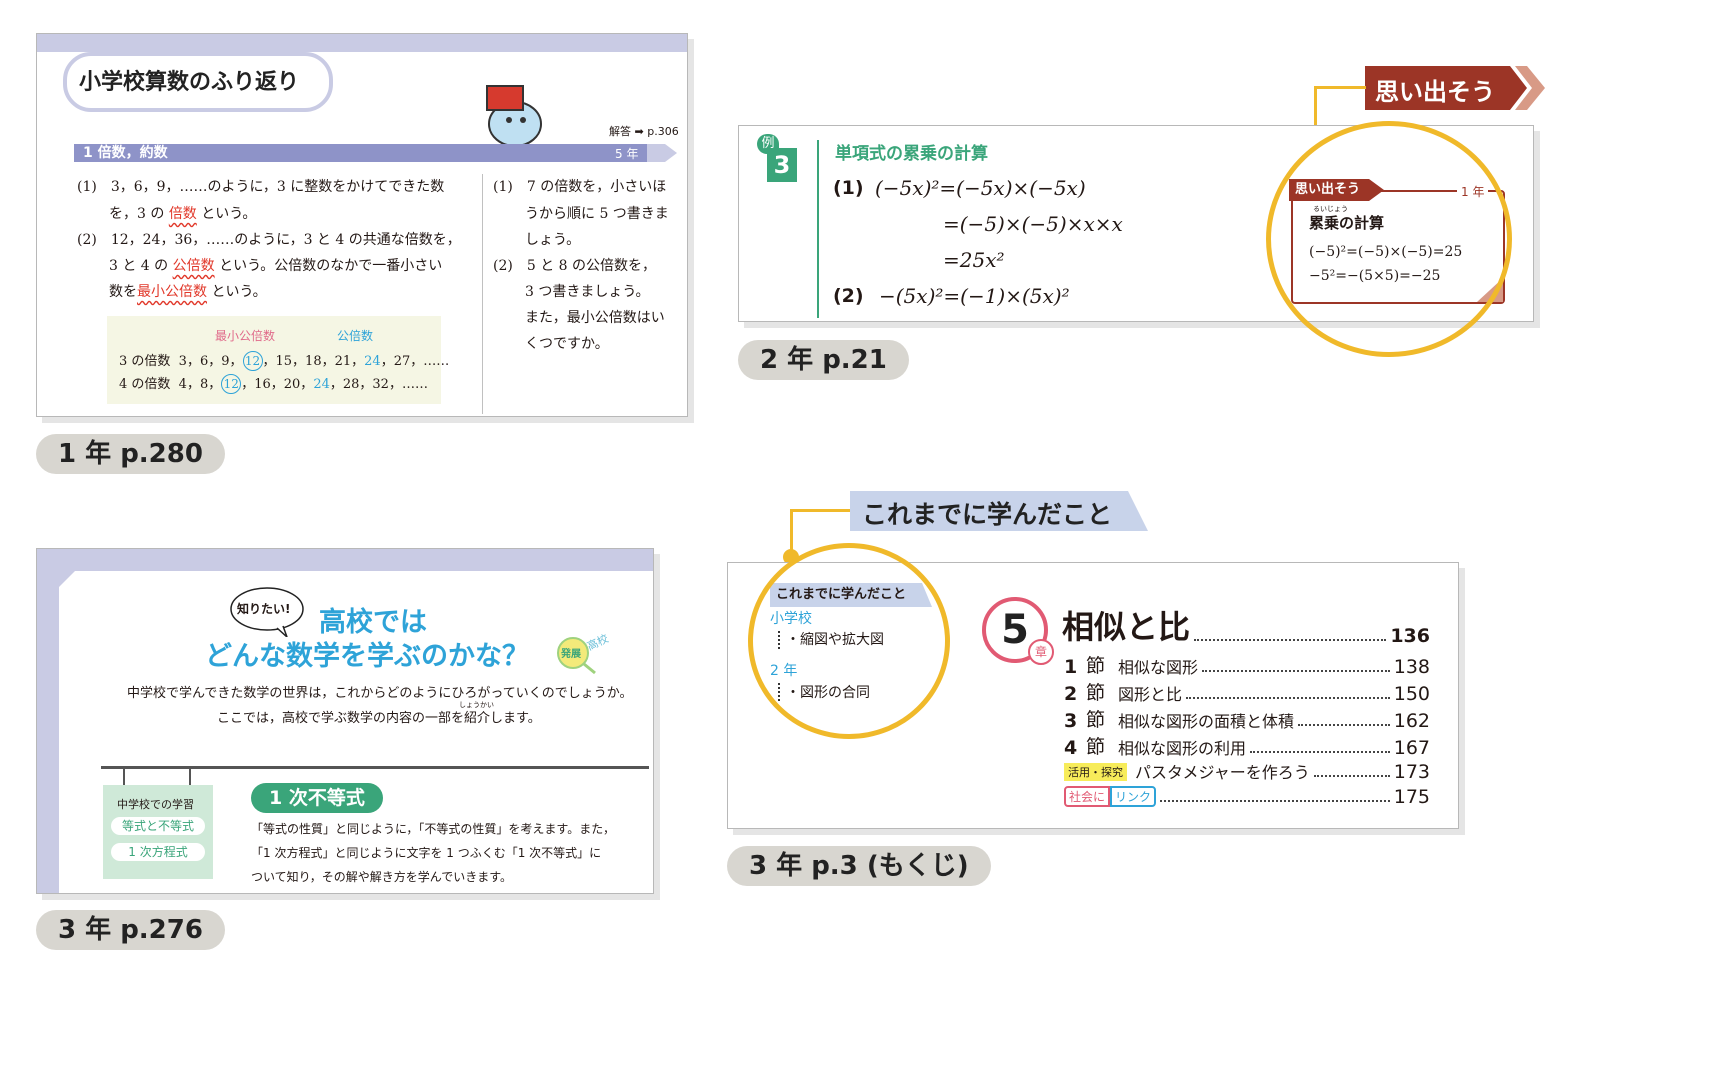 This screenshot has width=1734, height=1091. I want to click on toc-row-activity: 活用・探究 パスタメジャーを作ろう 173, so click(1247, 771).